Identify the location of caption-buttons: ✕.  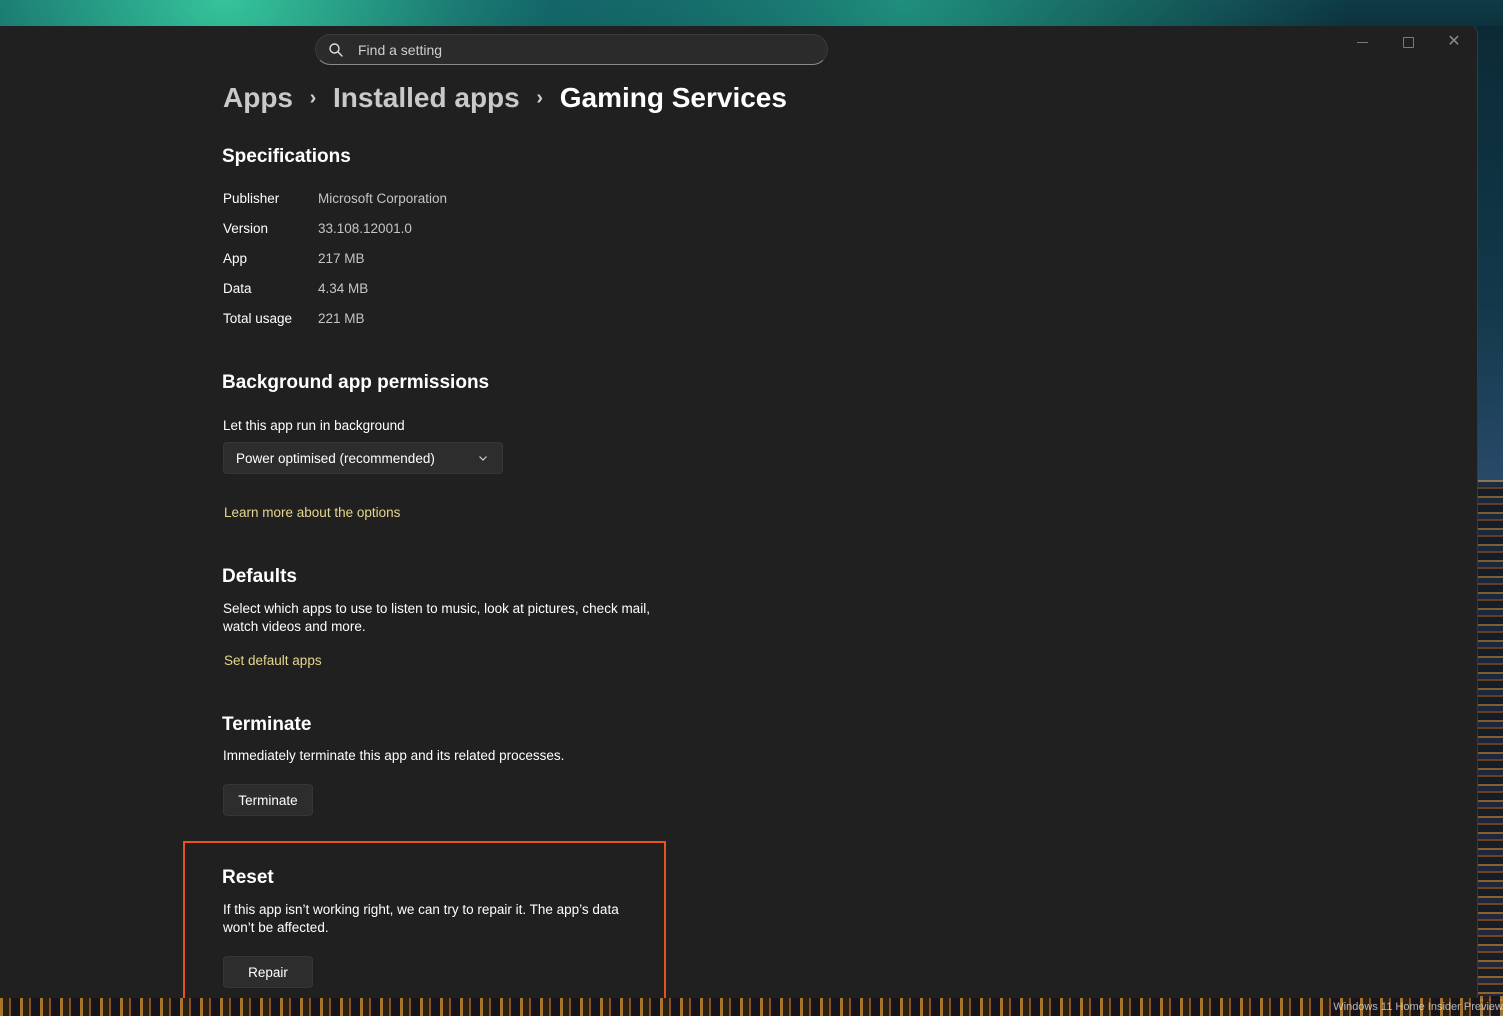
(1408, 42).